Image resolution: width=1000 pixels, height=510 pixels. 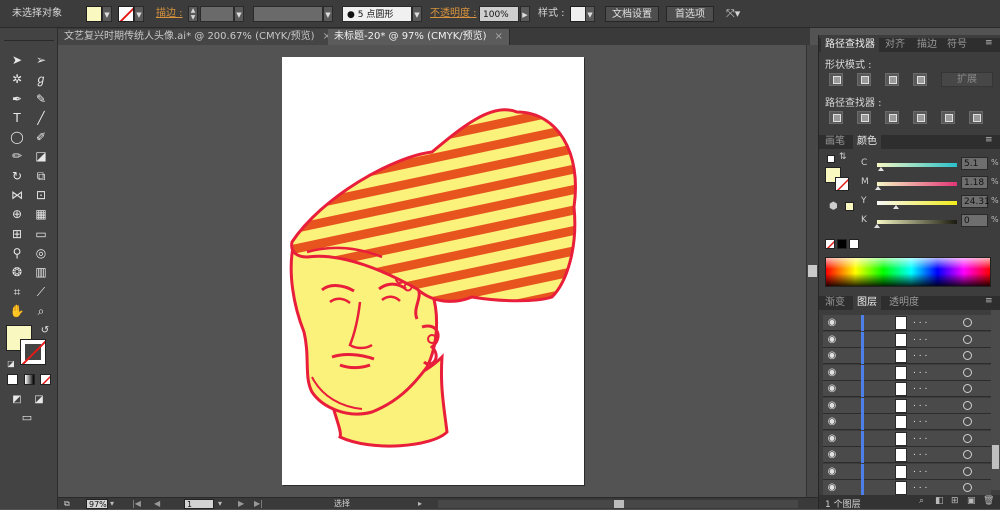 What do you see at coordinates (812, 271) in the screenshot?
I see `scroll-thumb` at bounding box center [812, 271].